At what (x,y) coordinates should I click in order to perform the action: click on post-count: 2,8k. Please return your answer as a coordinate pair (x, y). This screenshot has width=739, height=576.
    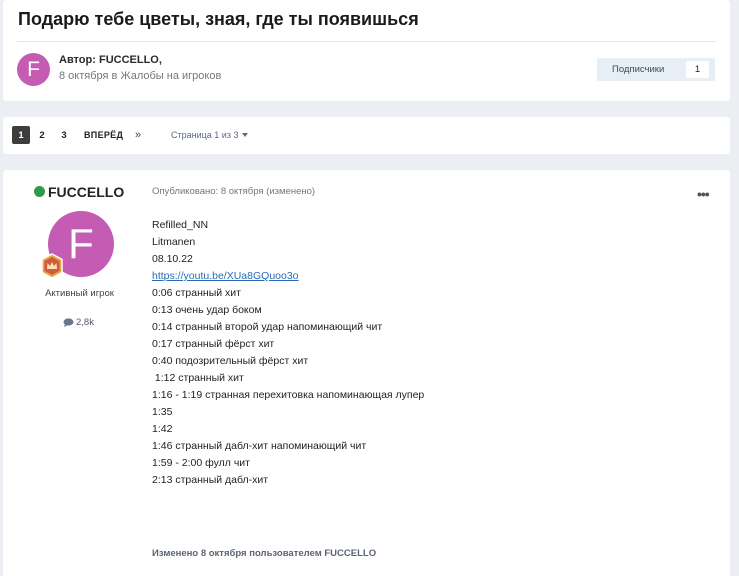
    Looking at the image, I should click on (78, 322).